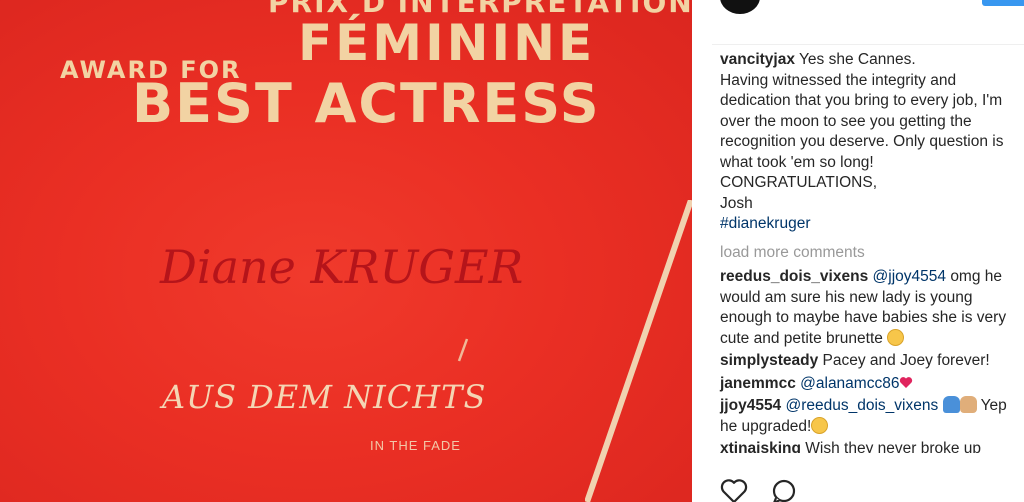  Describe the element at coordinates (769, 360) in the screenshot. I see `comment-username: simplysteady` at that location.